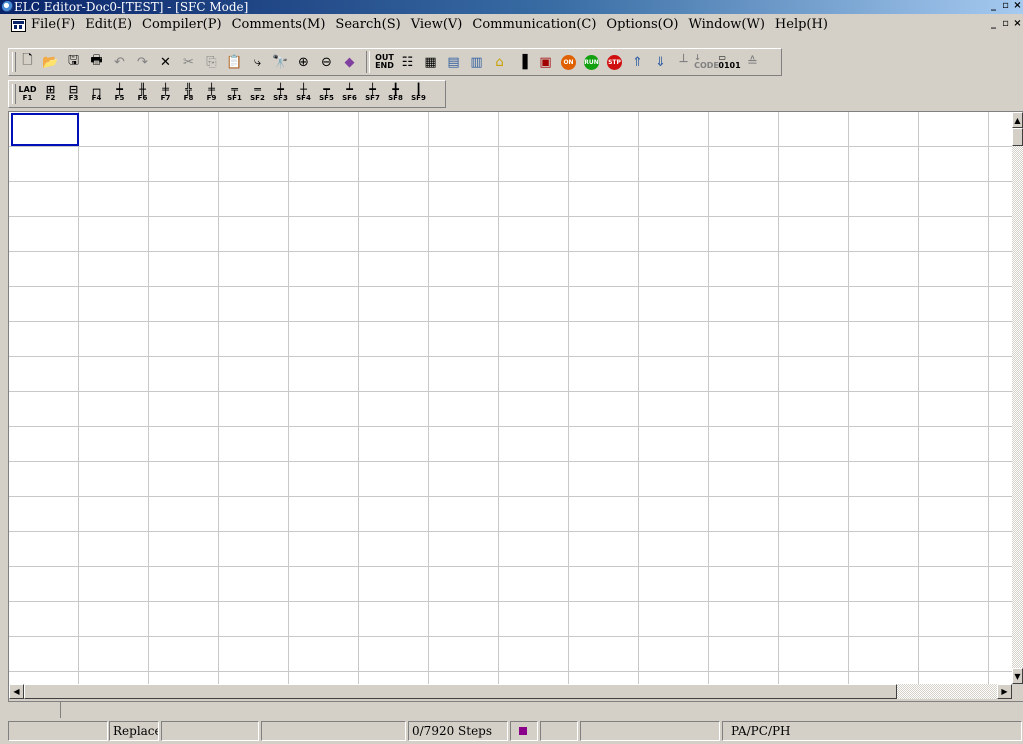  I want to click on menu-view: View(V), so click(437, 25).